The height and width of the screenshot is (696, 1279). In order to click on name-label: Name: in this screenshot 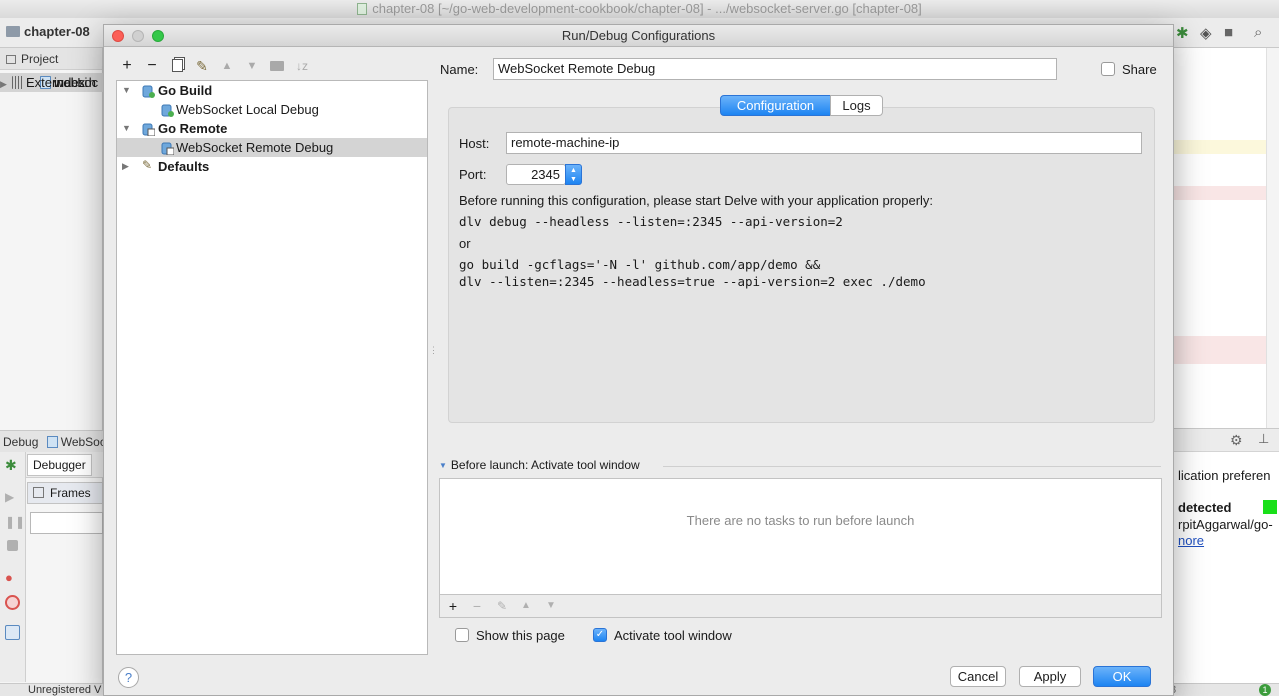, I will do `click(459, 69)`.